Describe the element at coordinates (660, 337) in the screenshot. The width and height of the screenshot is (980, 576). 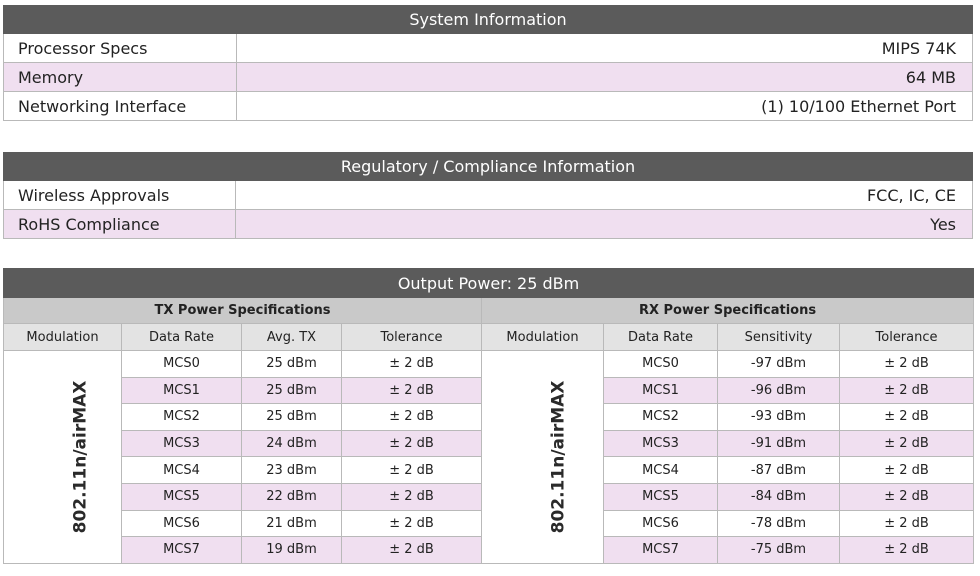
I see `rx-data-rate-header: Data Rate` at that location.